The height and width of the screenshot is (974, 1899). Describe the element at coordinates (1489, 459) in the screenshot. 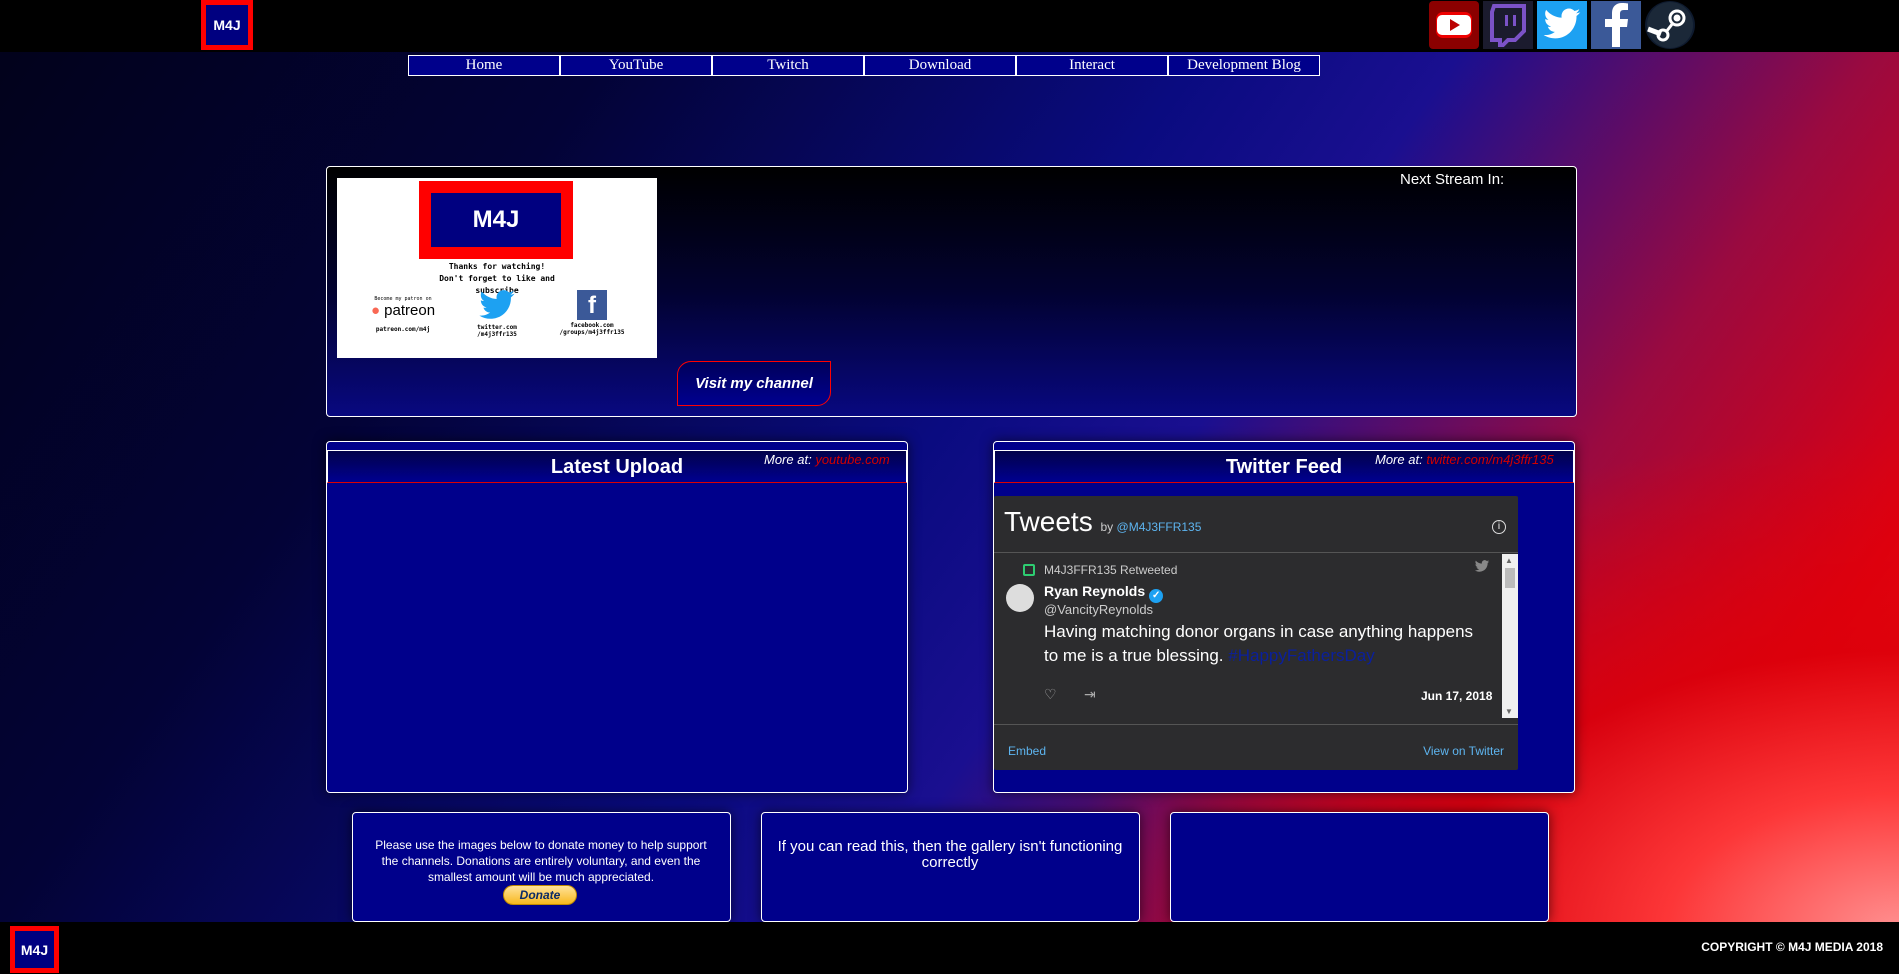

I see `twitter-profile-link: twitter.com/m4j3ffr135` at that location.